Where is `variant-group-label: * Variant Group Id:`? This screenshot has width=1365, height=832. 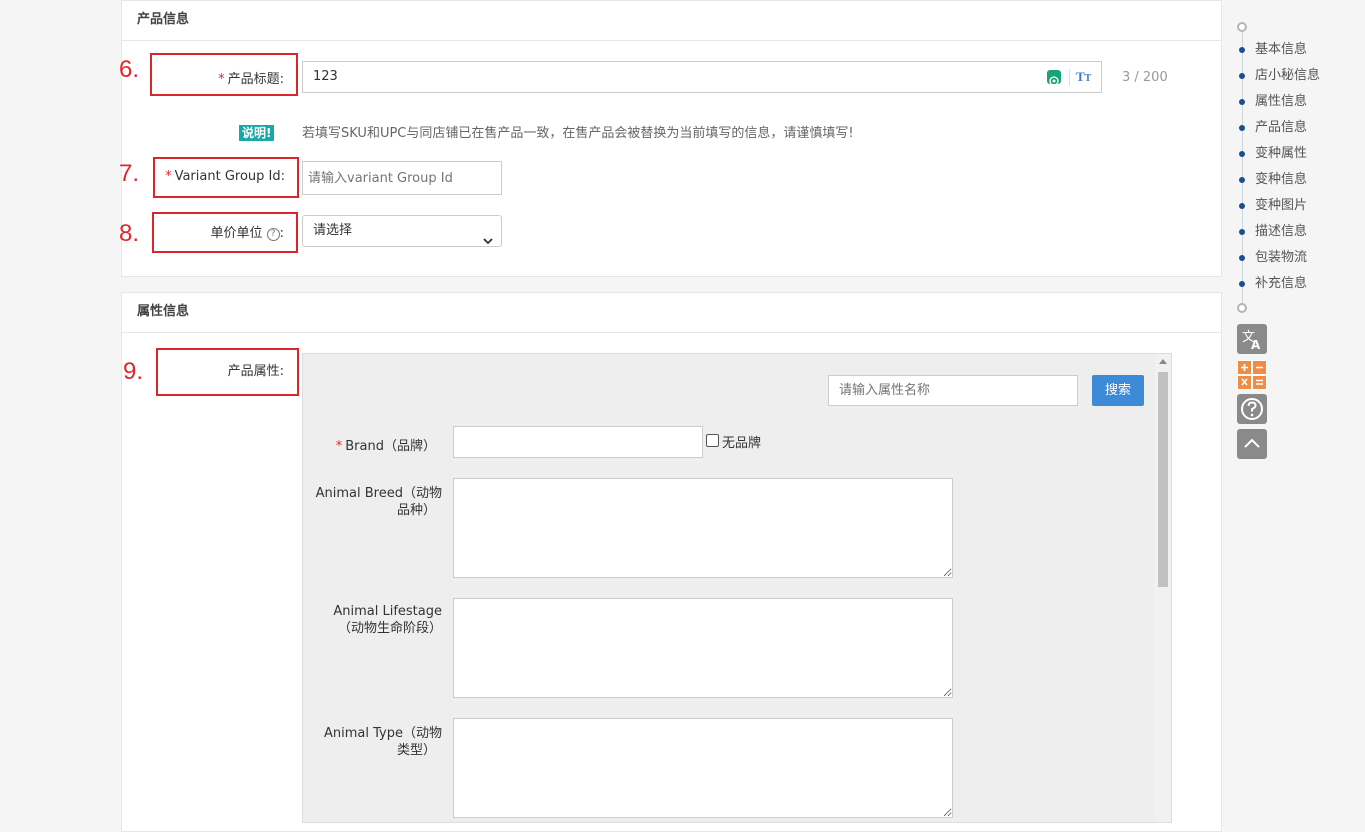
variant-group-label: * Variant Group Id: is located at coordinates (219, 176).